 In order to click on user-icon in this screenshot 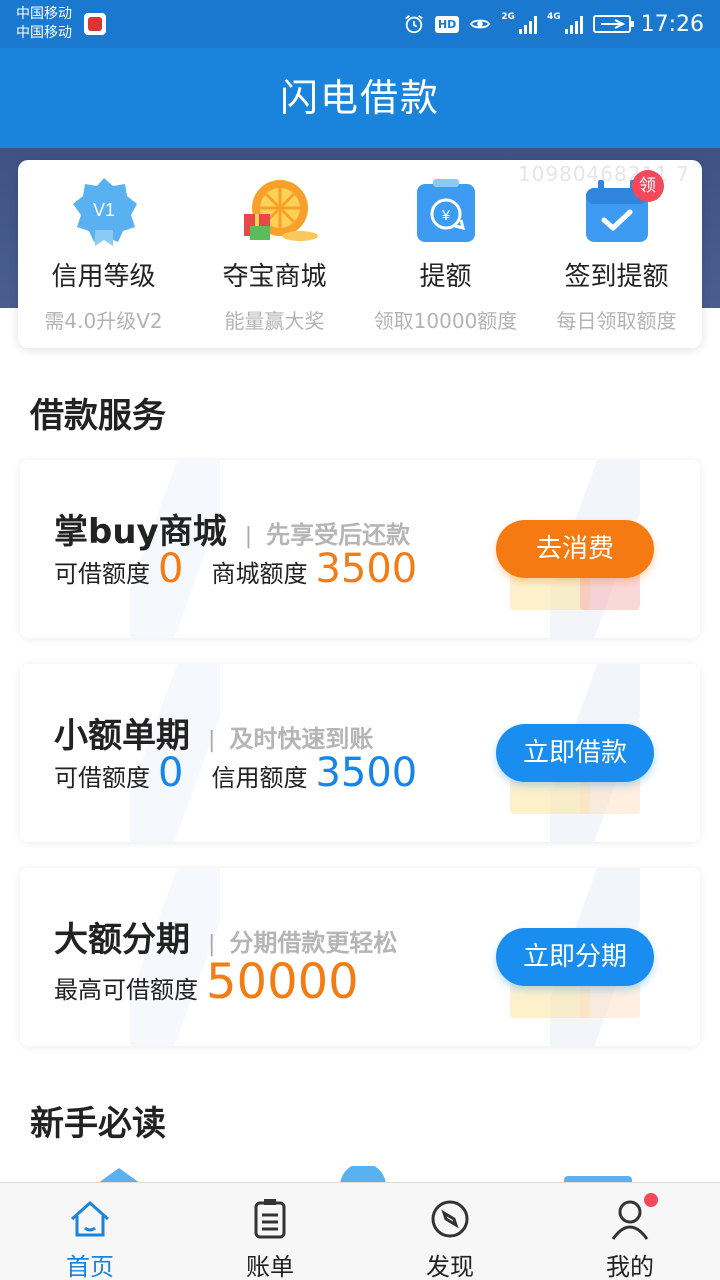, I will do `click(633, 1217)`.